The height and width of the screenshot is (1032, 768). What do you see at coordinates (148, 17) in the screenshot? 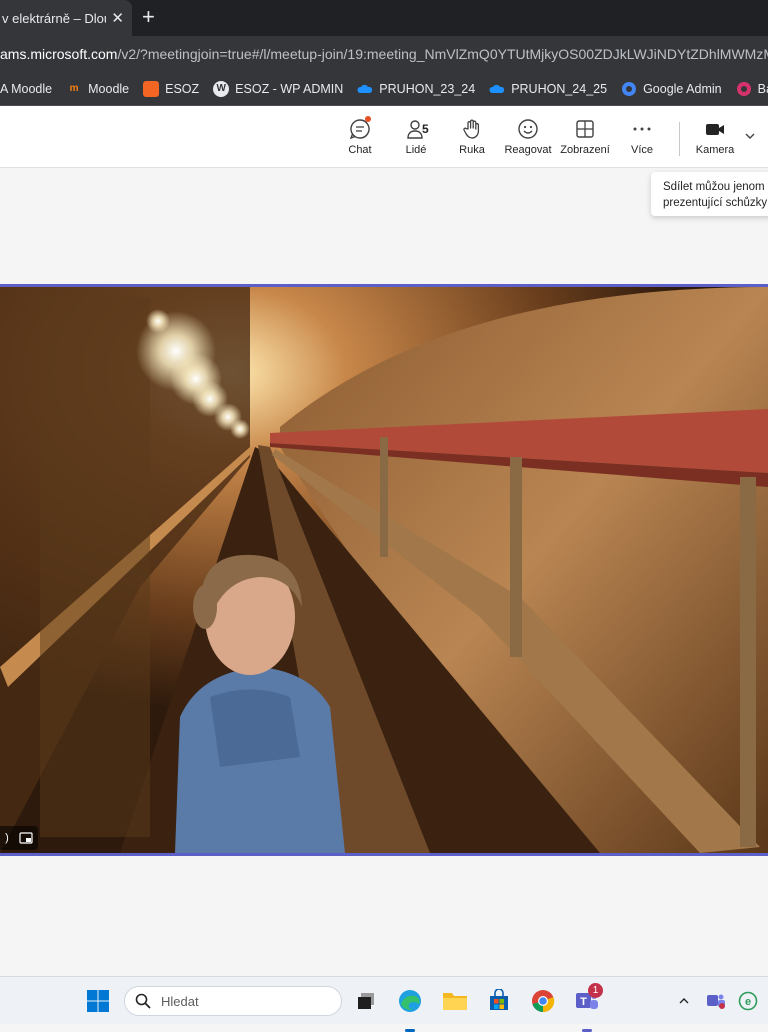
I see `new-tab-button: +` at bounding box center [148, 17].